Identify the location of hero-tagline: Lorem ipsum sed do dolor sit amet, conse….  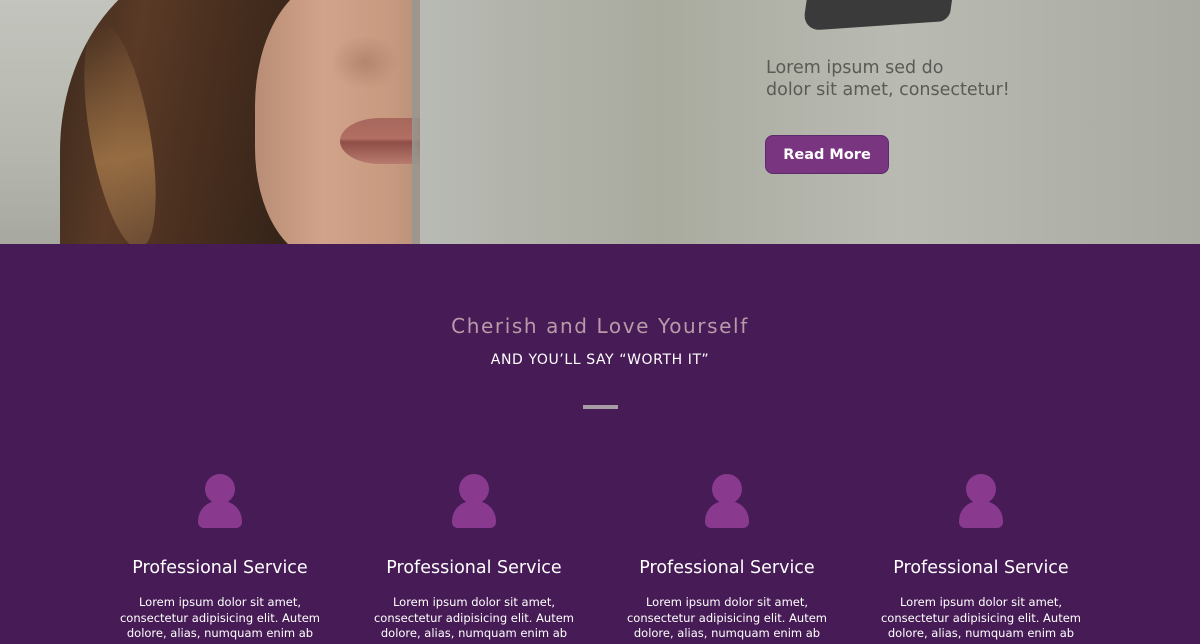
(956, 79).